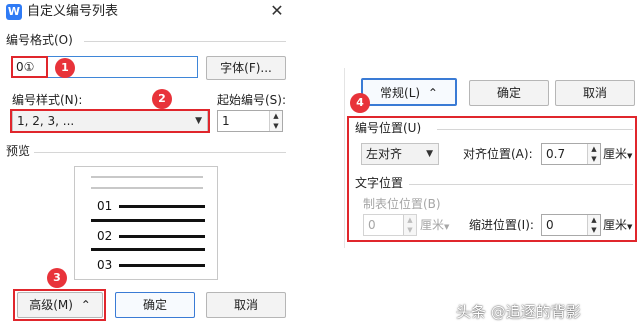  I want to click on tab-stop-unit: 厘米, so click(432, 225).